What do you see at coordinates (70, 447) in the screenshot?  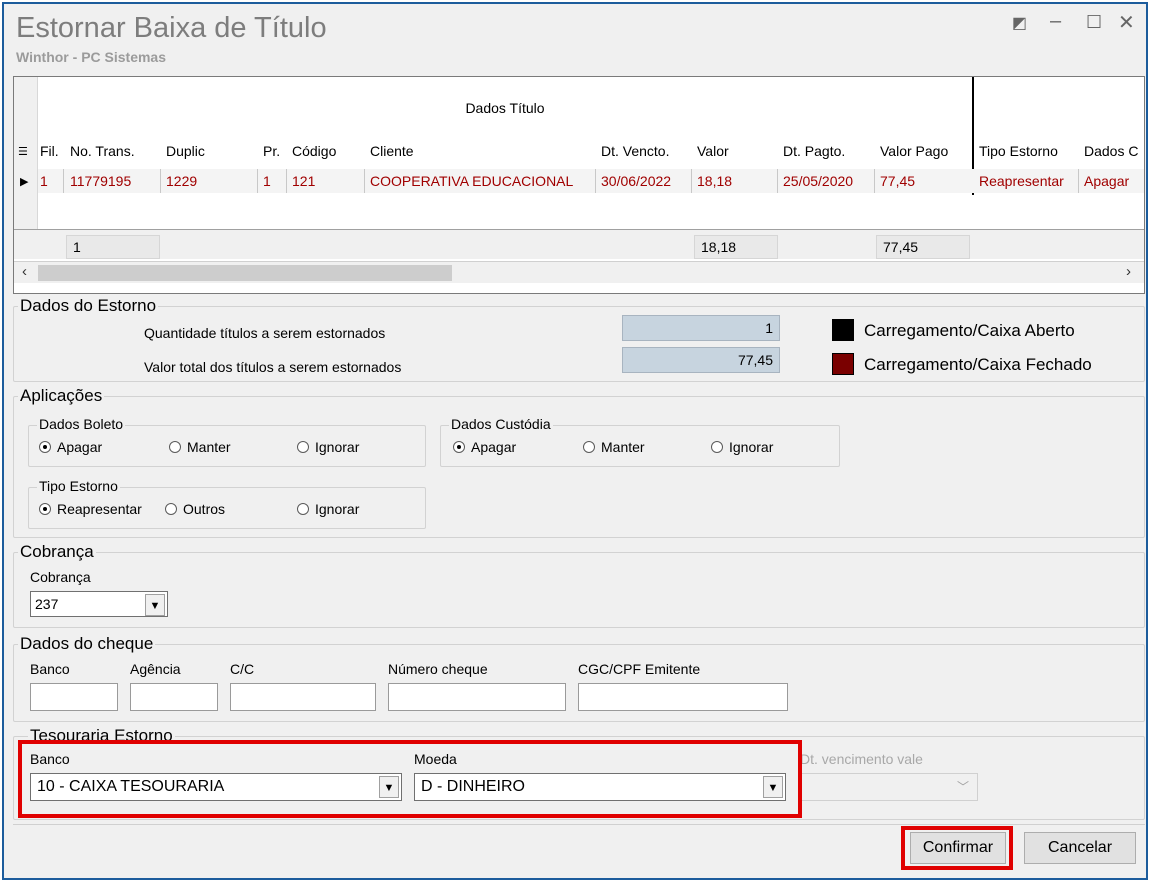 I see `dados-boleto-apagar-radio: Apagar` at bounding box center [70, 447].